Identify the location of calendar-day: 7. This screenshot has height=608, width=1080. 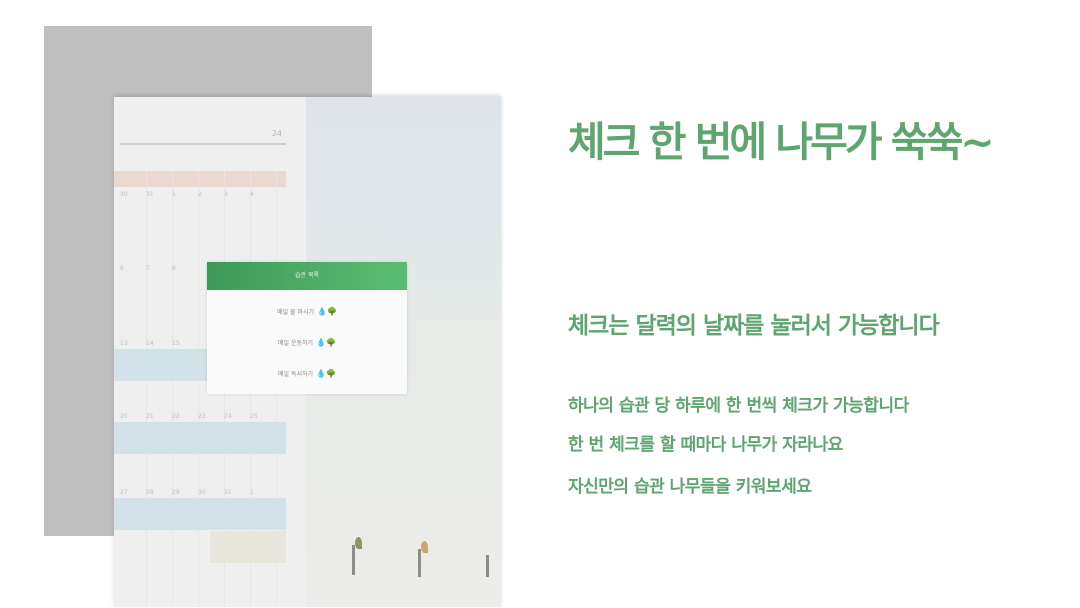
(159, 268).